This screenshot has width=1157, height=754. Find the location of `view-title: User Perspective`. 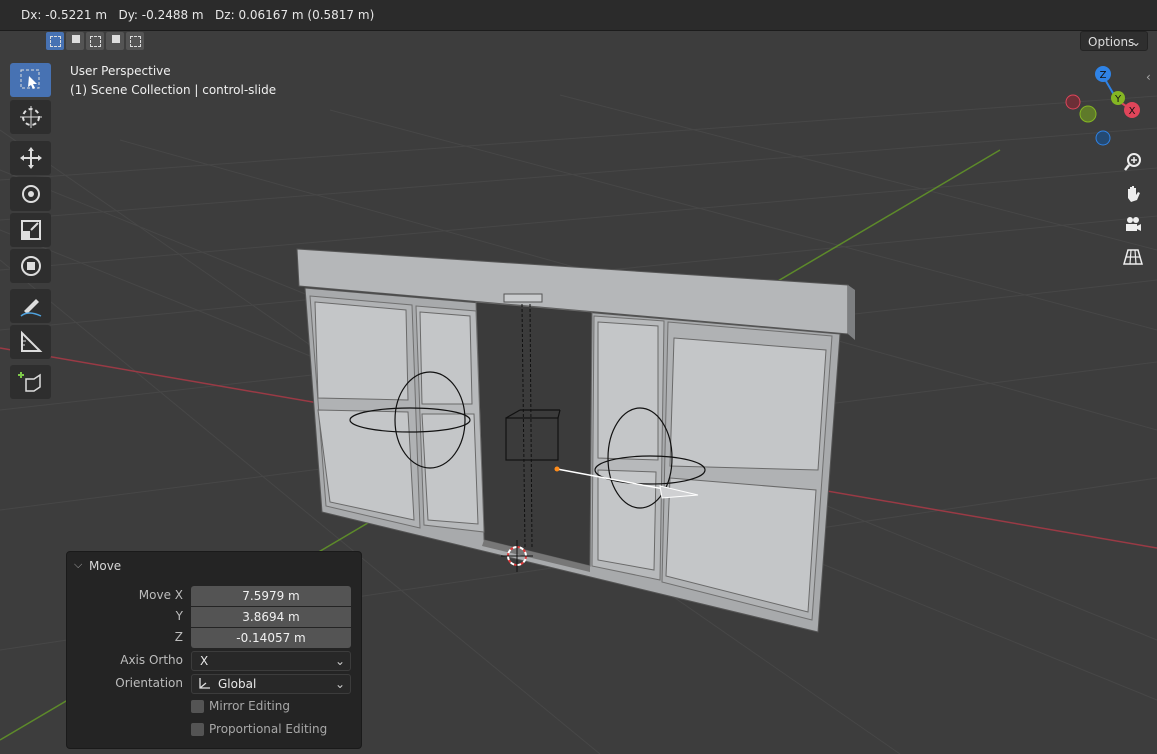

view-title: User Perspective is located at coordinates (120, 71).